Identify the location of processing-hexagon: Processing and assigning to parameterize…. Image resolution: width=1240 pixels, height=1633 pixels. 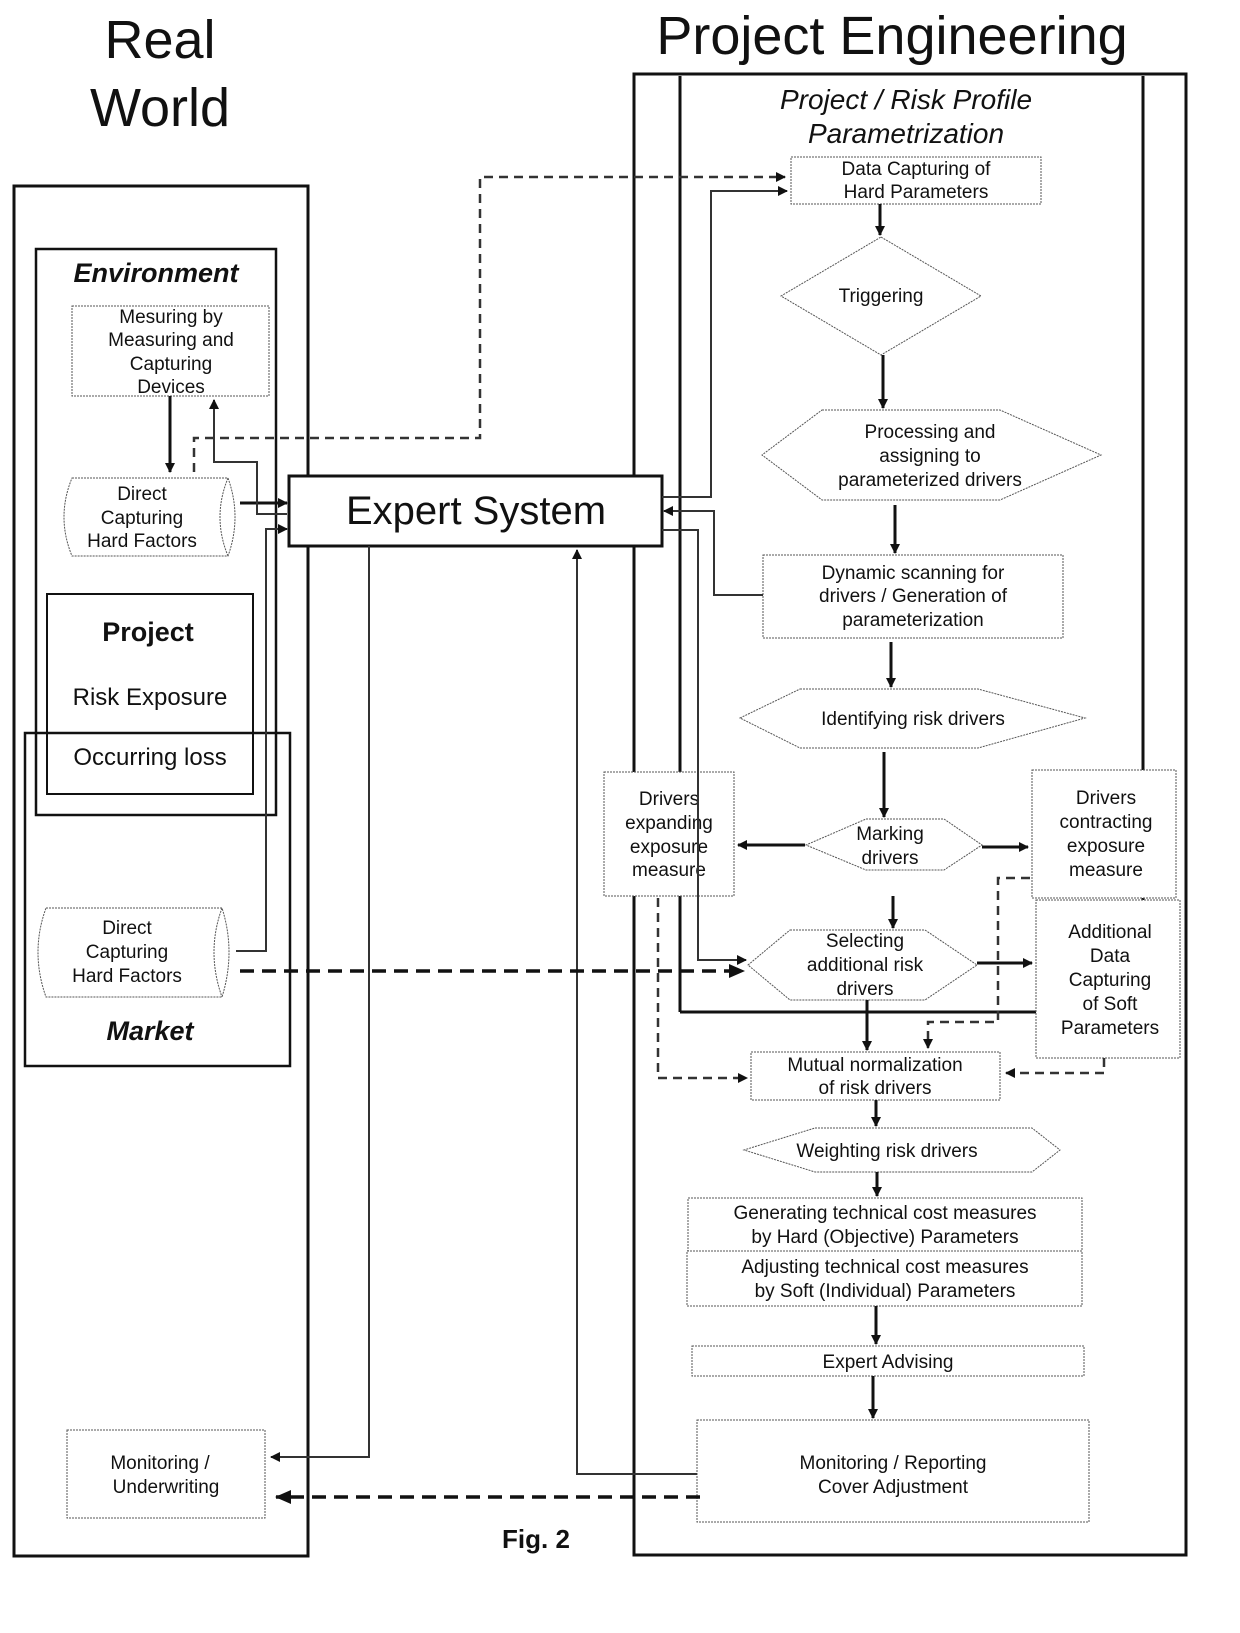
(932, 455).